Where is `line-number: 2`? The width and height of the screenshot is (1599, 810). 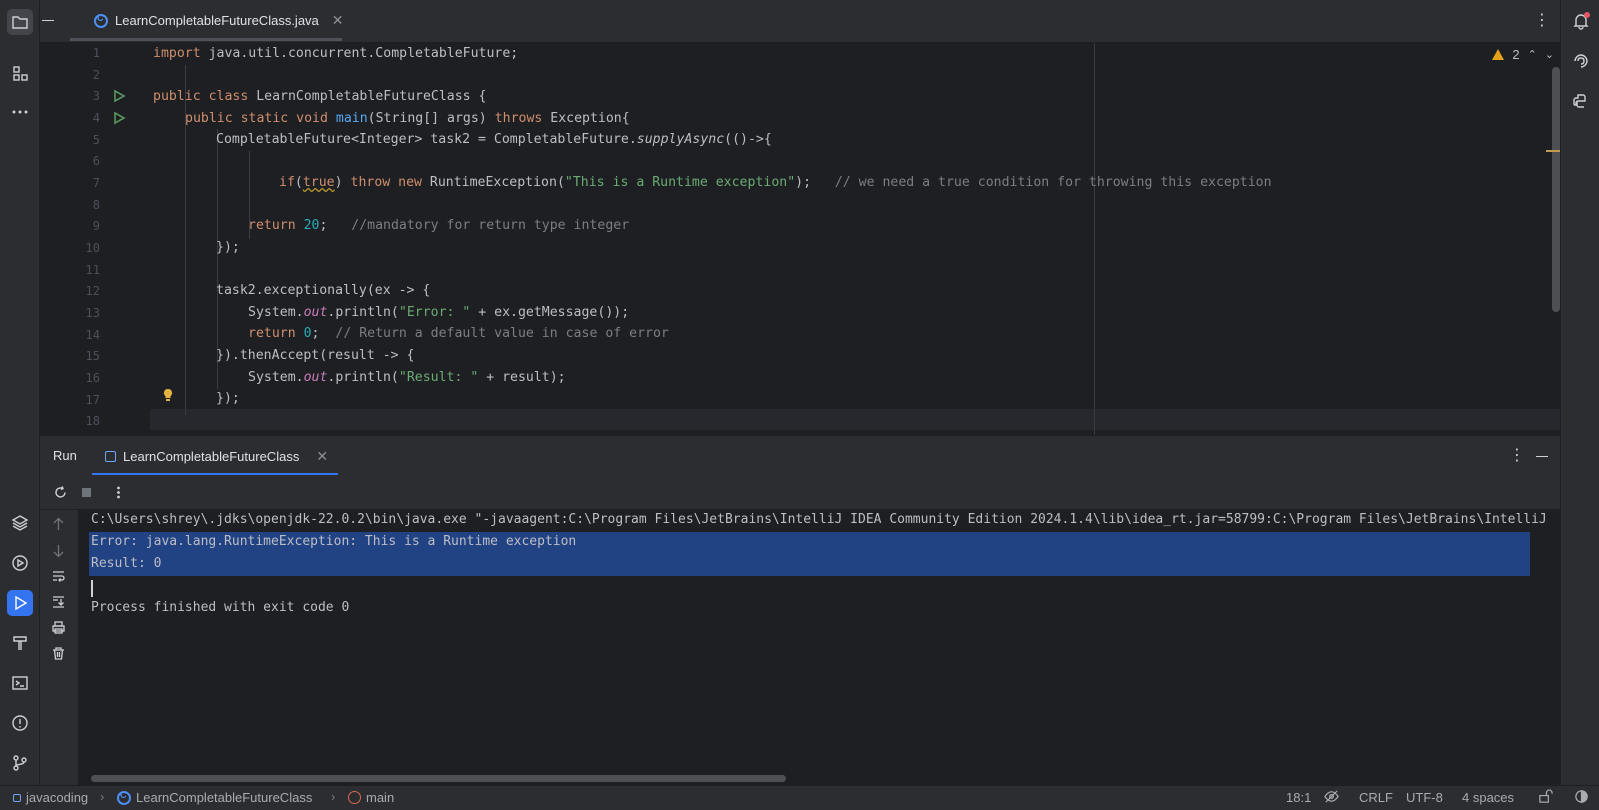
line-number: 2 is located at coordinates (96, 75).